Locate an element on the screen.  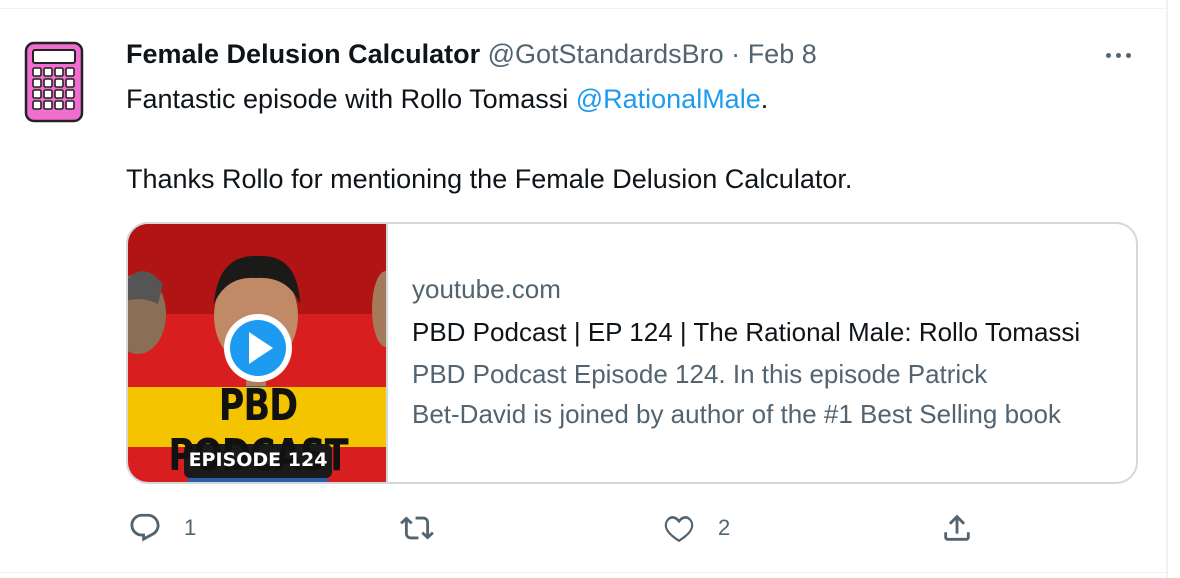
calculator-icon is located at coordinates (54, 82).